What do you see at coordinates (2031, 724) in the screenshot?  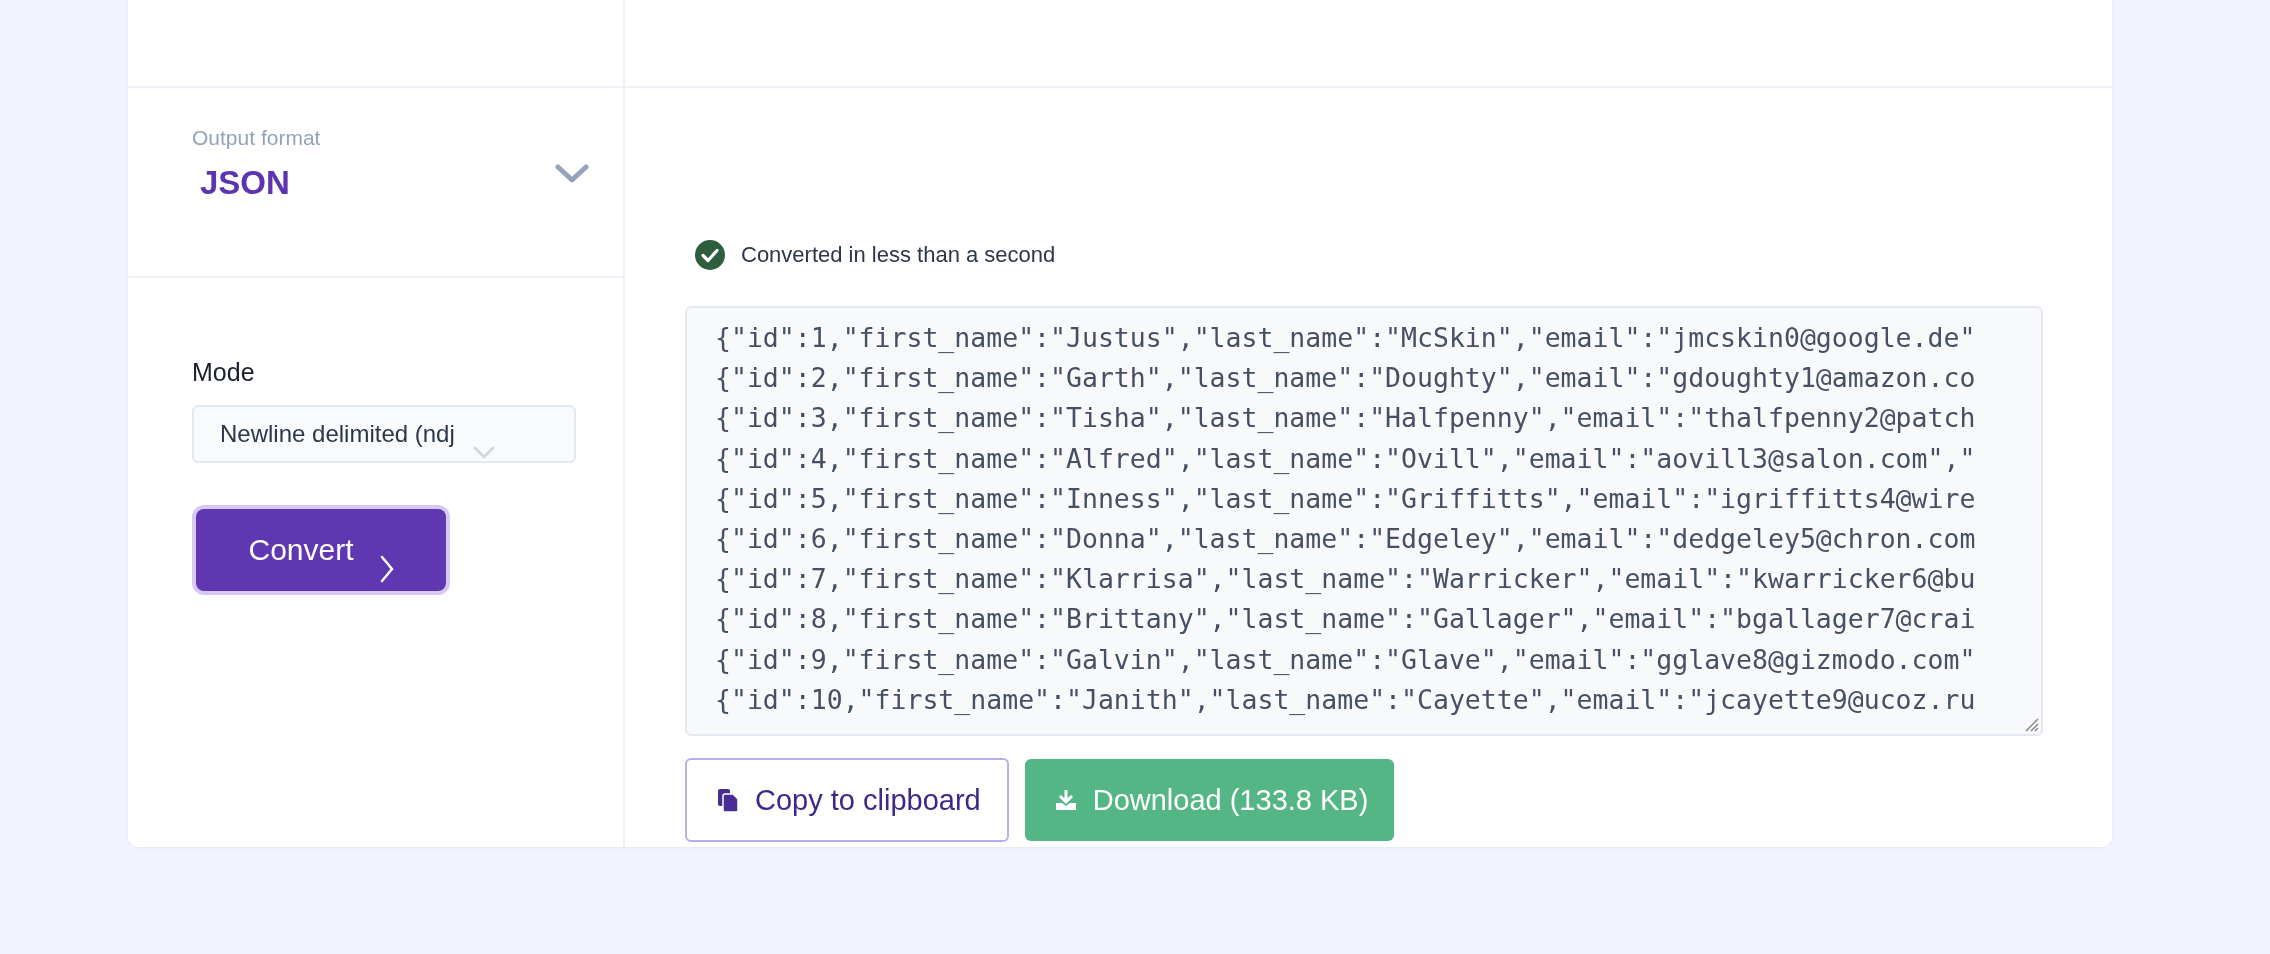 I see `resize-grip-icon` at bounding box center [2031, 724].